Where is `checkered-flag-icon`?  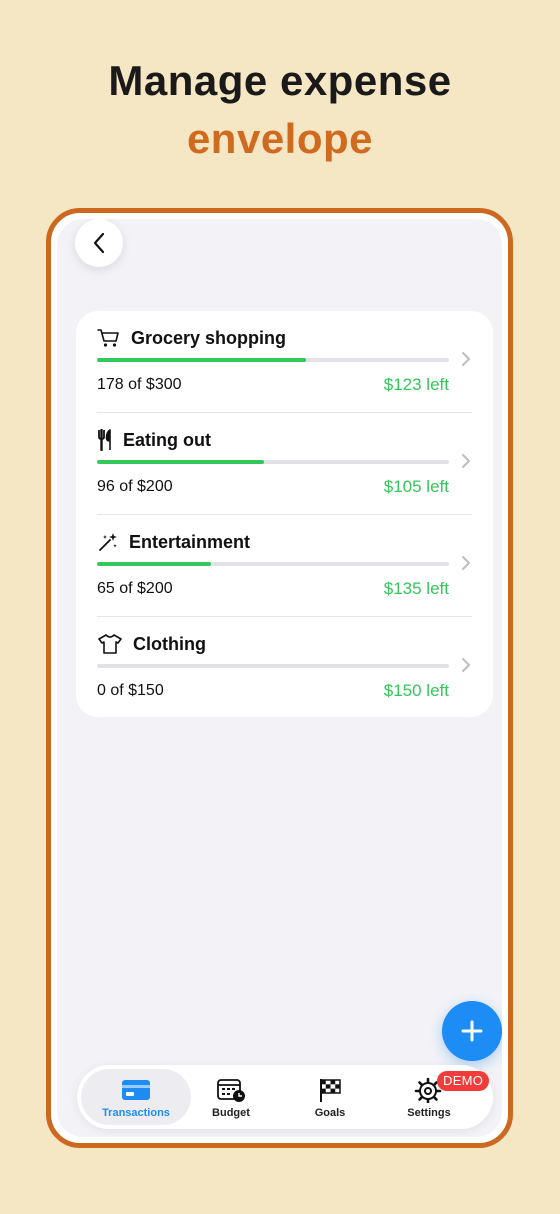
checkered-flag-icon is located at coordinates (330, 1090).